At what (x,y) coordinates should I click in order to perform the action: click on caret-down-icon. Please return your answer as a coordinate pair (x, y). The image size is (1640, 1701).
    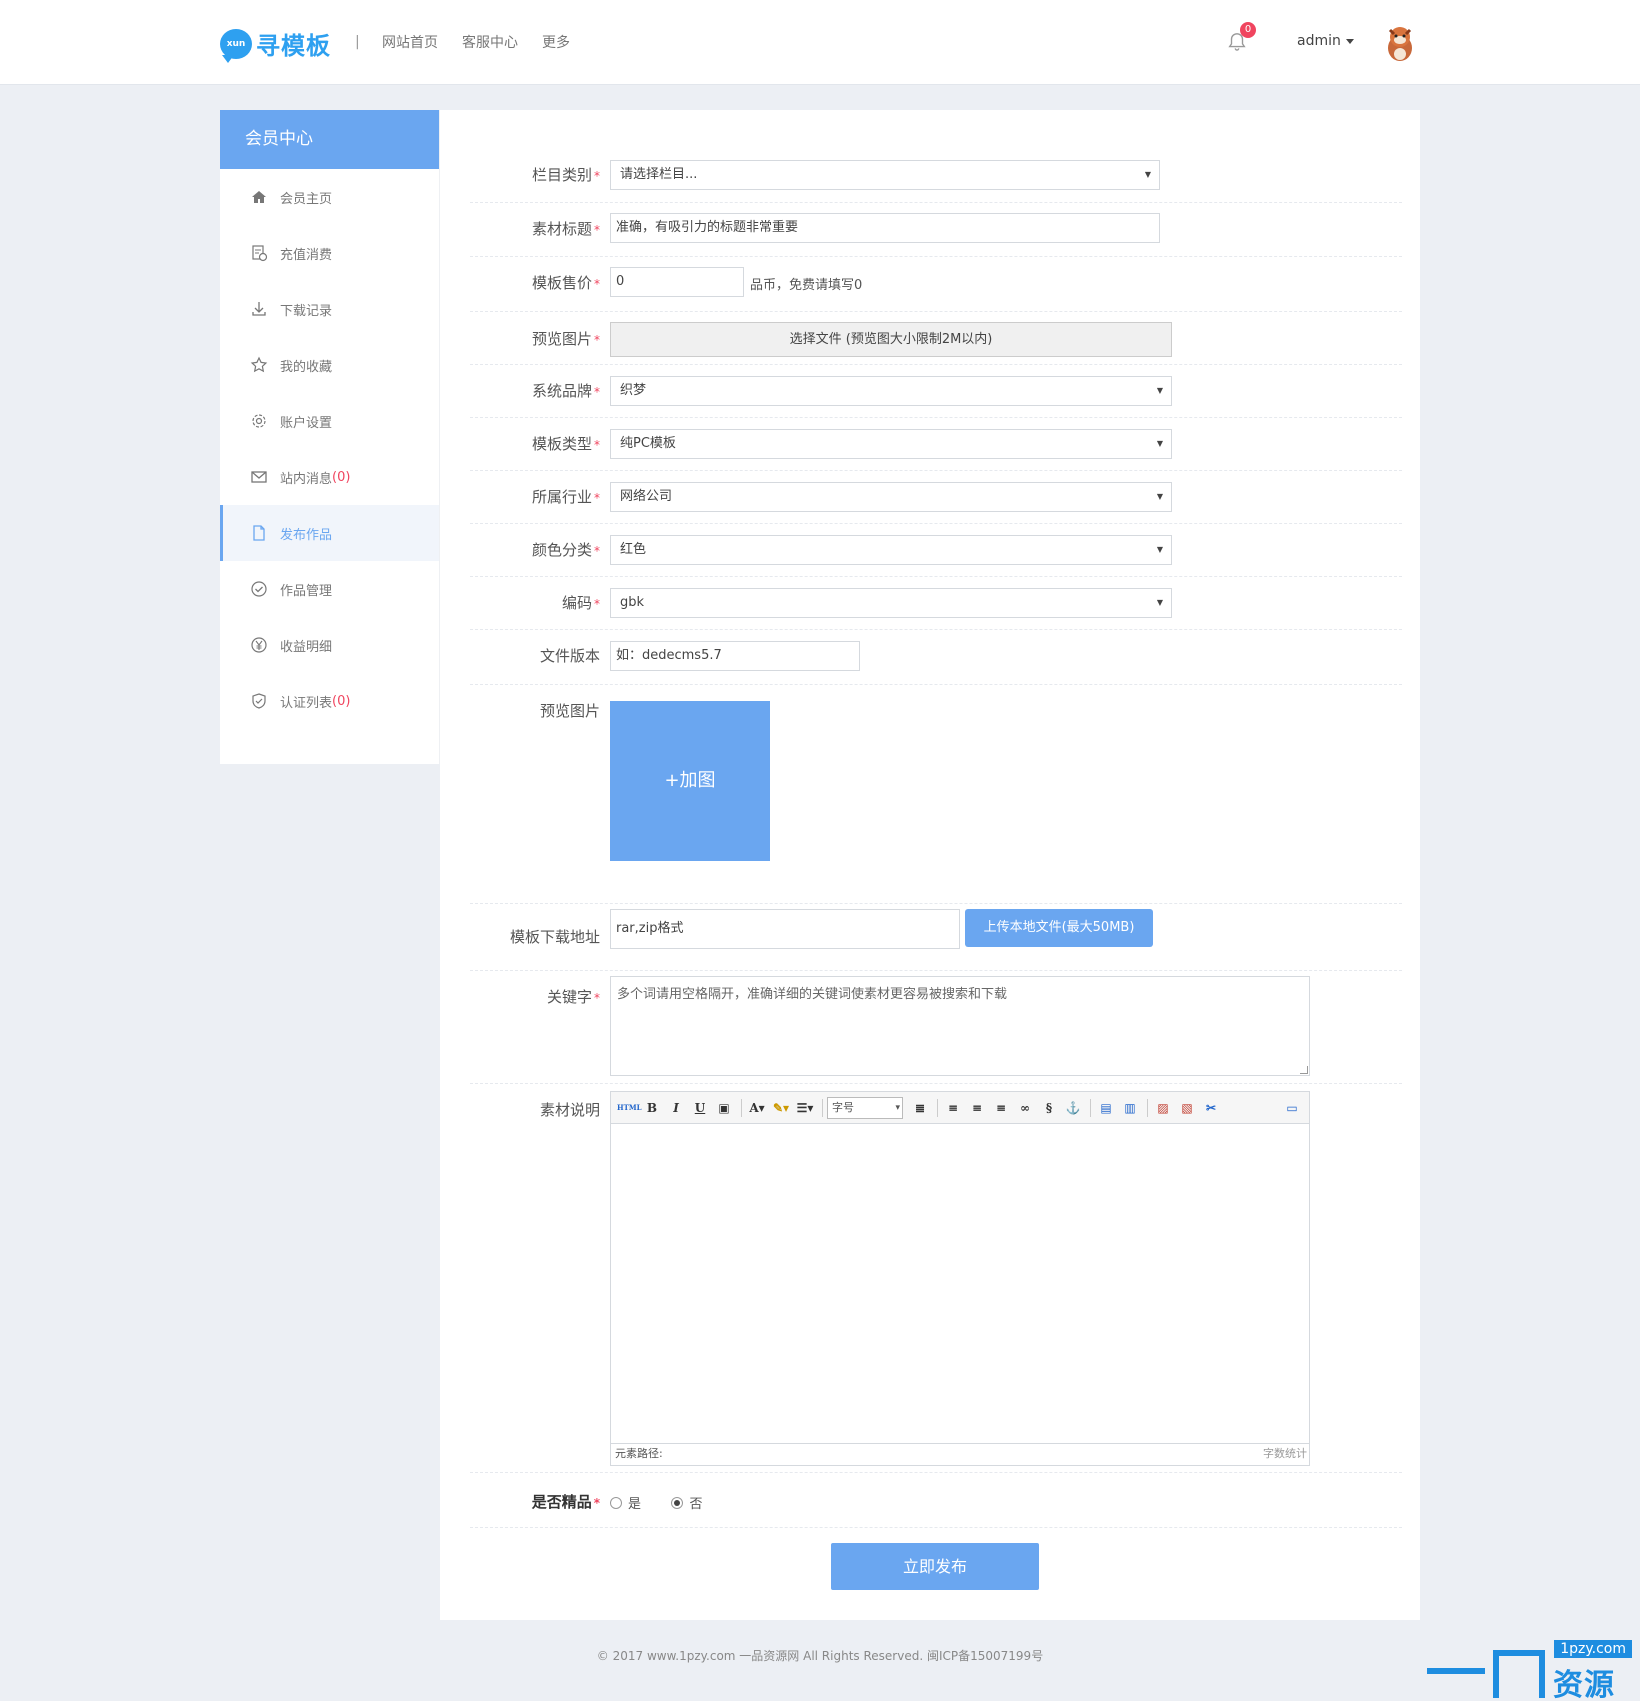
    Looking at the image, I should click on (1349, 41).